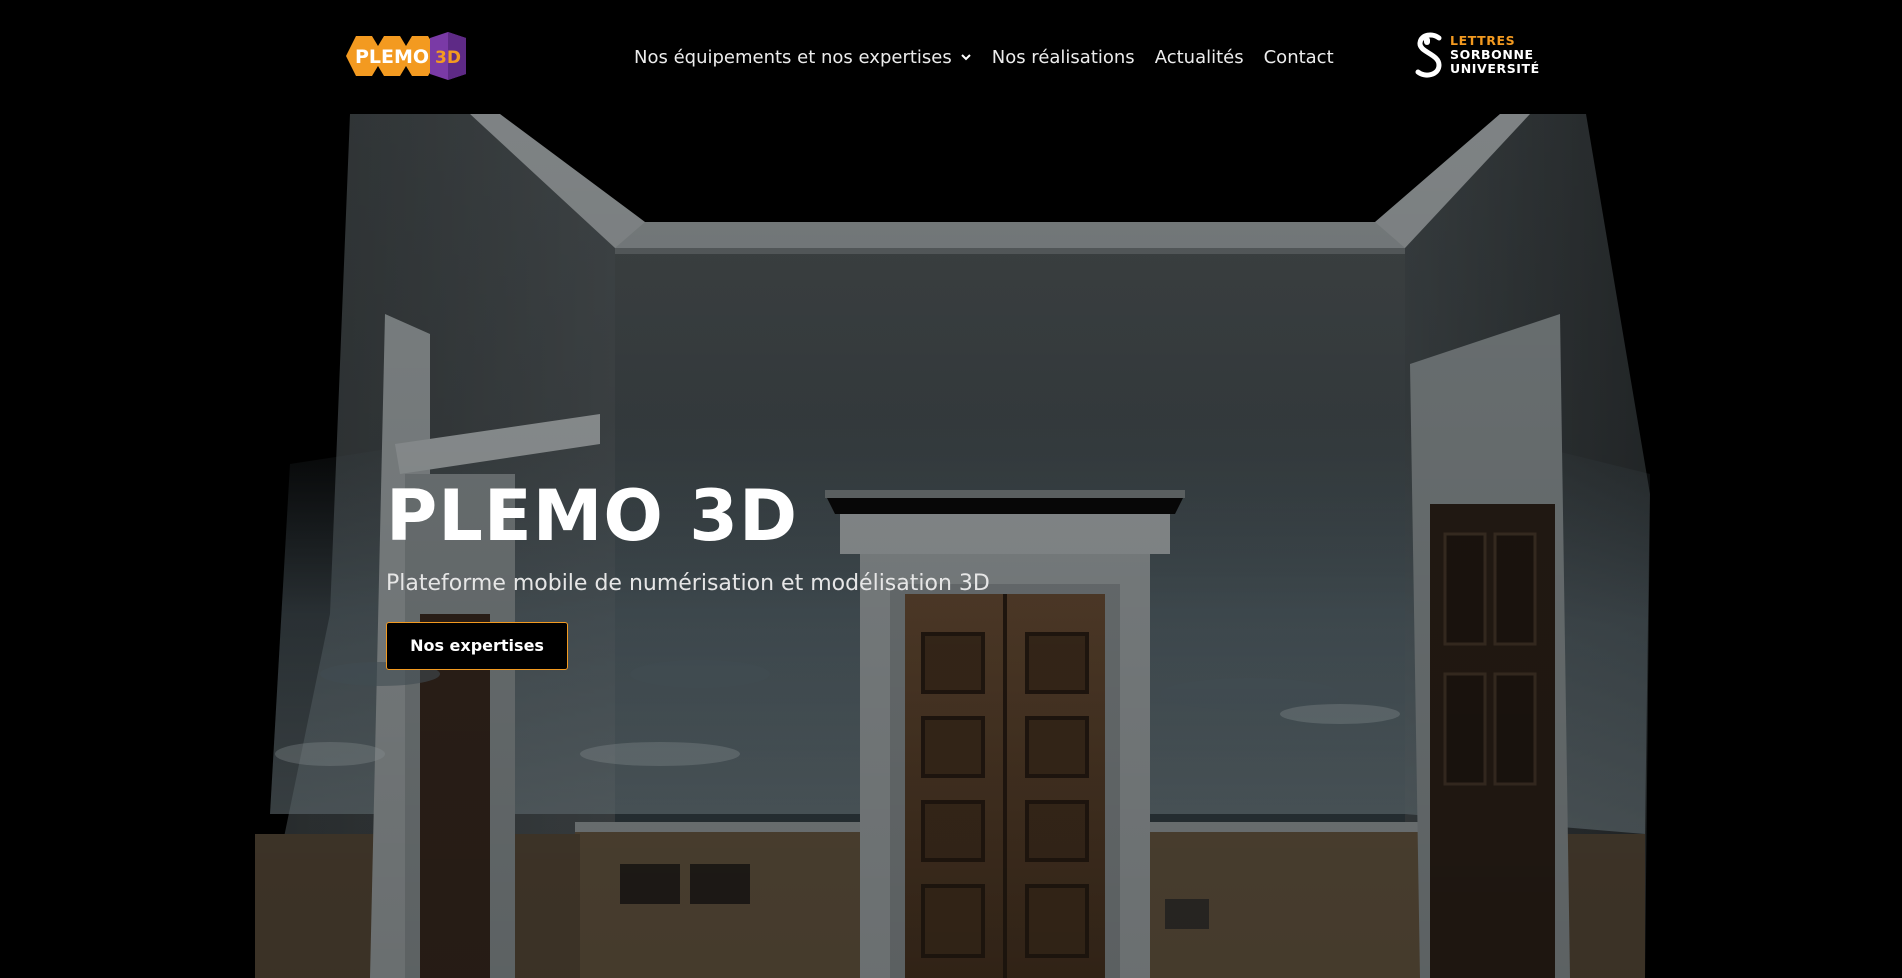  Describe the element at coordinates (1063, 57) in the screenshot. I see `nav-item-realisations: Nos réalisations` at that location.